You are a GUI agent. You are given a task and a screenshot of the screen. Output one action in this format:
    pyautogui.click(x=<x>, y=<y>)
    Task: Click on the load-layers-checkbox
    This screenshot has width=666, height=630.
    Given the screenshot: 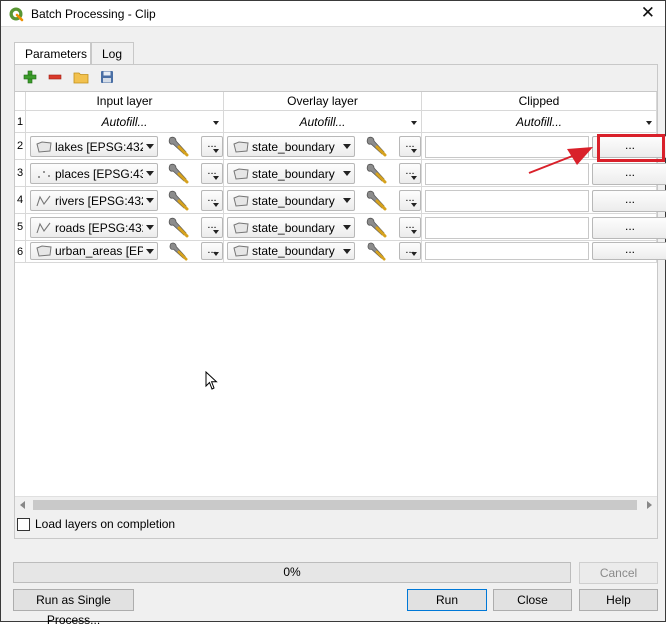 What is the action you would take?
    pyautogui.click(x=23, y=524)
    